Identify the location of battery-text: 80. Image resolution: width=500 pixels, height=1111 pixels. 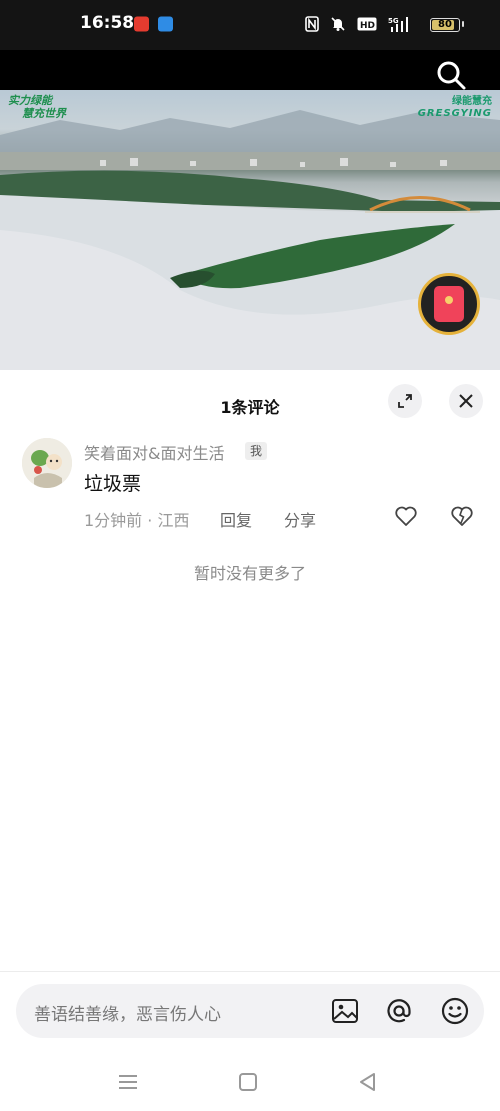
(445, 24).